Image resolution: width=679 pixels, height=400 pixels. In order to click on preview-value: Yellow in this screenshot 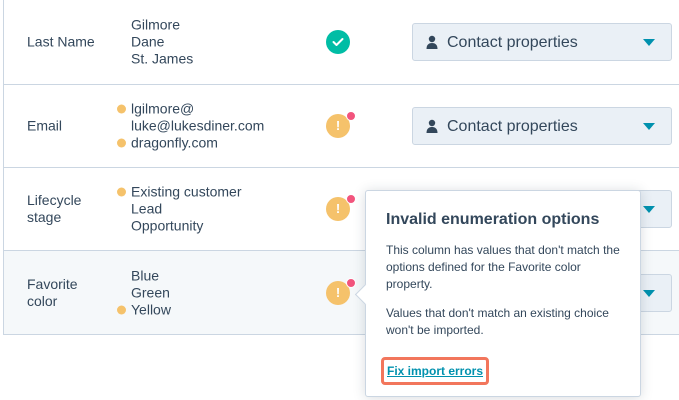, I will do `click(144, 309)`.